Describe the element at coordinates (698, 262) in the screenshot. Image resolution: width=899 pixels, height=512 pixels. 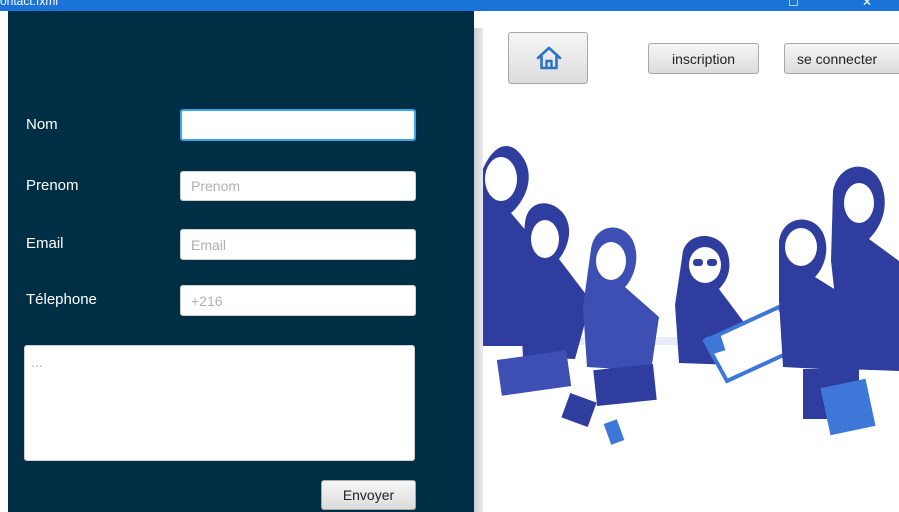
I see `glasses-icon` at that location.